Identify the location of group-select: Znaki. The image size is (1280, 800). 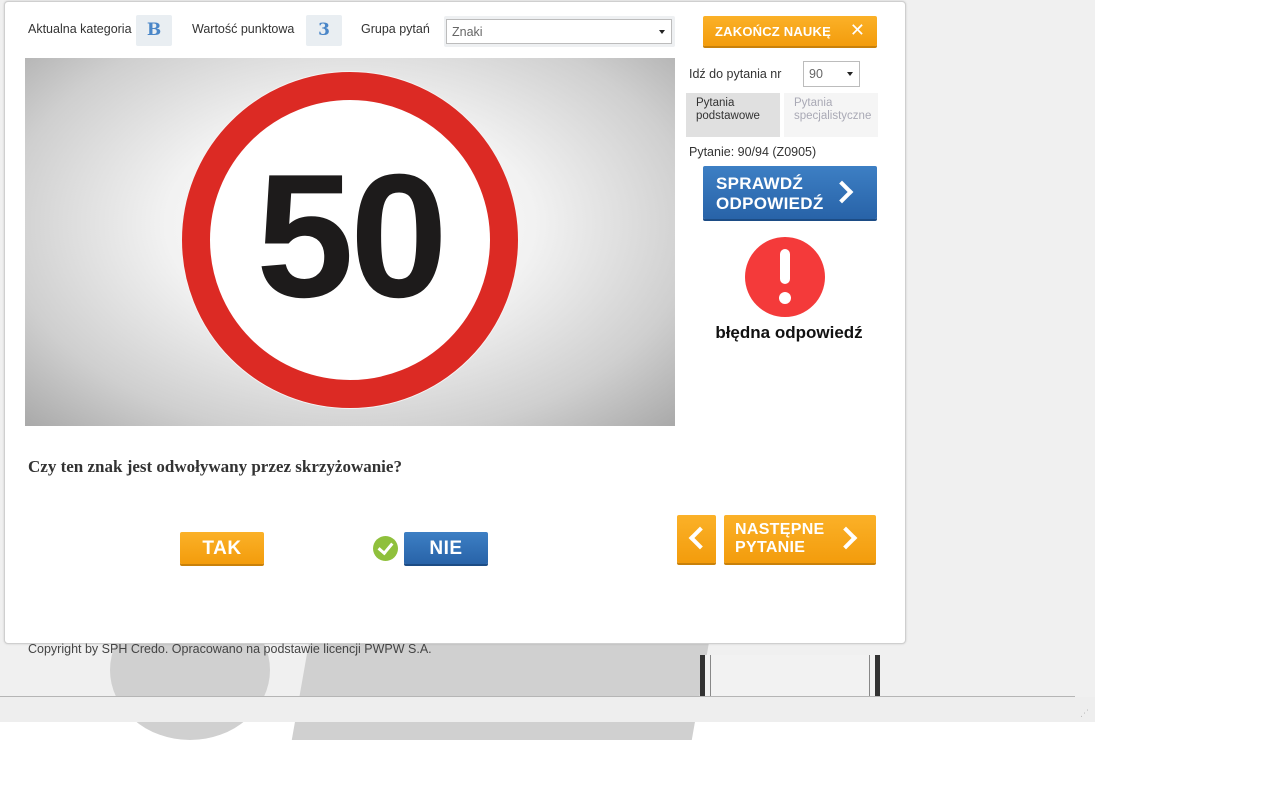
(559, 31).